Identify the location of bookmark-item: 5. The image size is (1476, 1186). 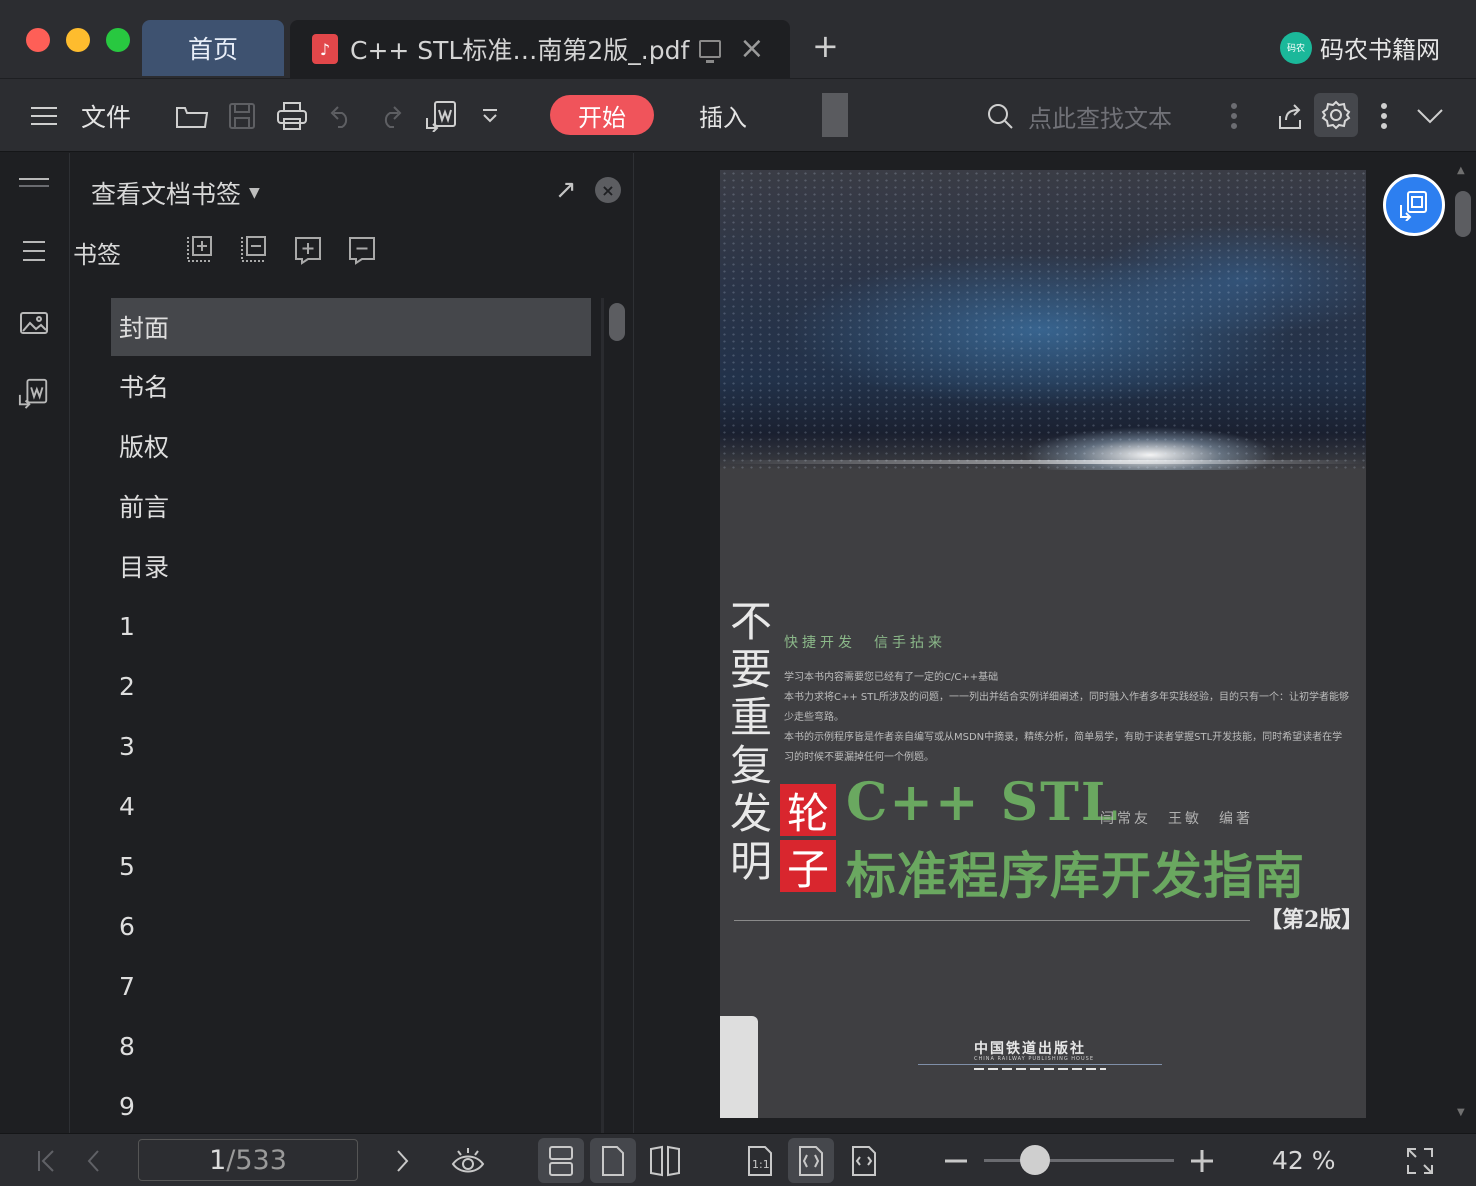
(351, 866).